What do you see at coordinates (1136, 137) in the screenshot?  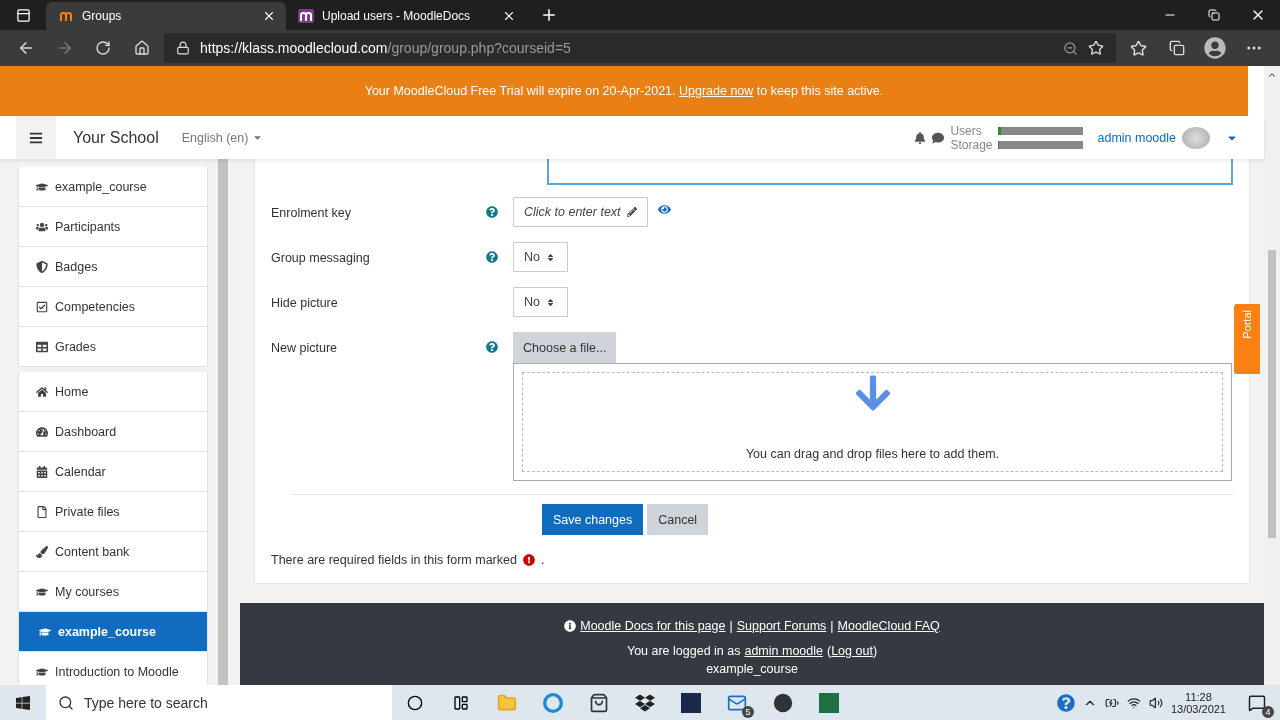 I see `user-menu-link: admin moodle` at bounding box center [1136, 137].